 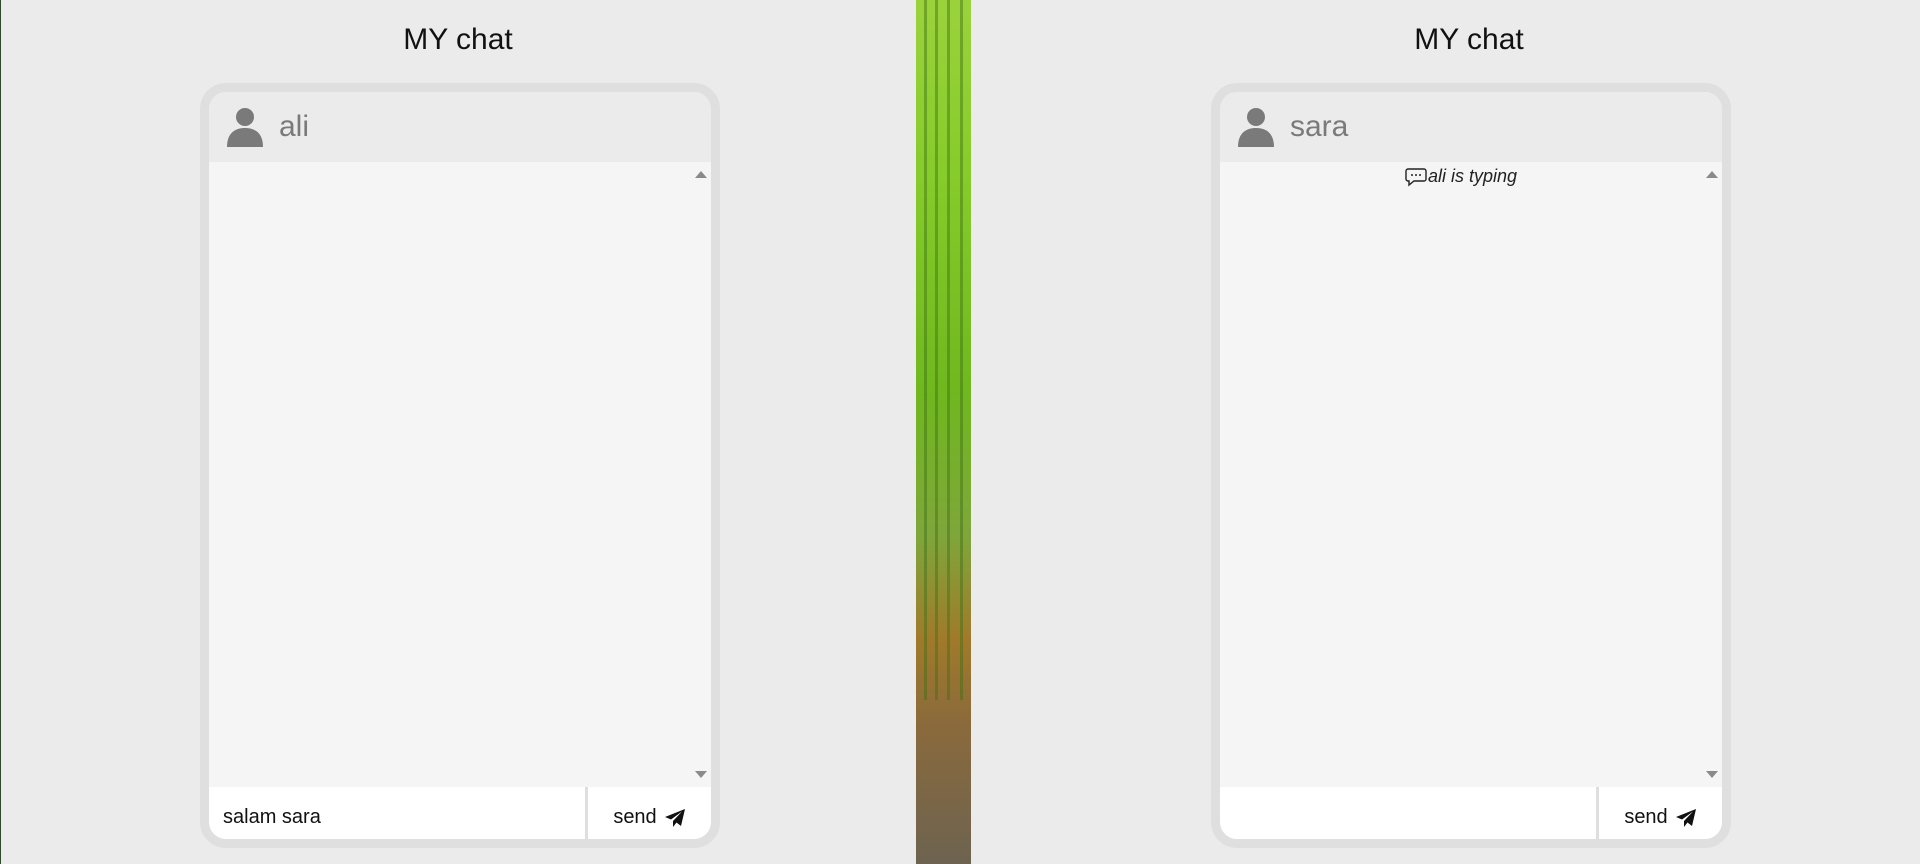 I want to click on typing-indicator: ali is typing, so click(x=1461, y=176).